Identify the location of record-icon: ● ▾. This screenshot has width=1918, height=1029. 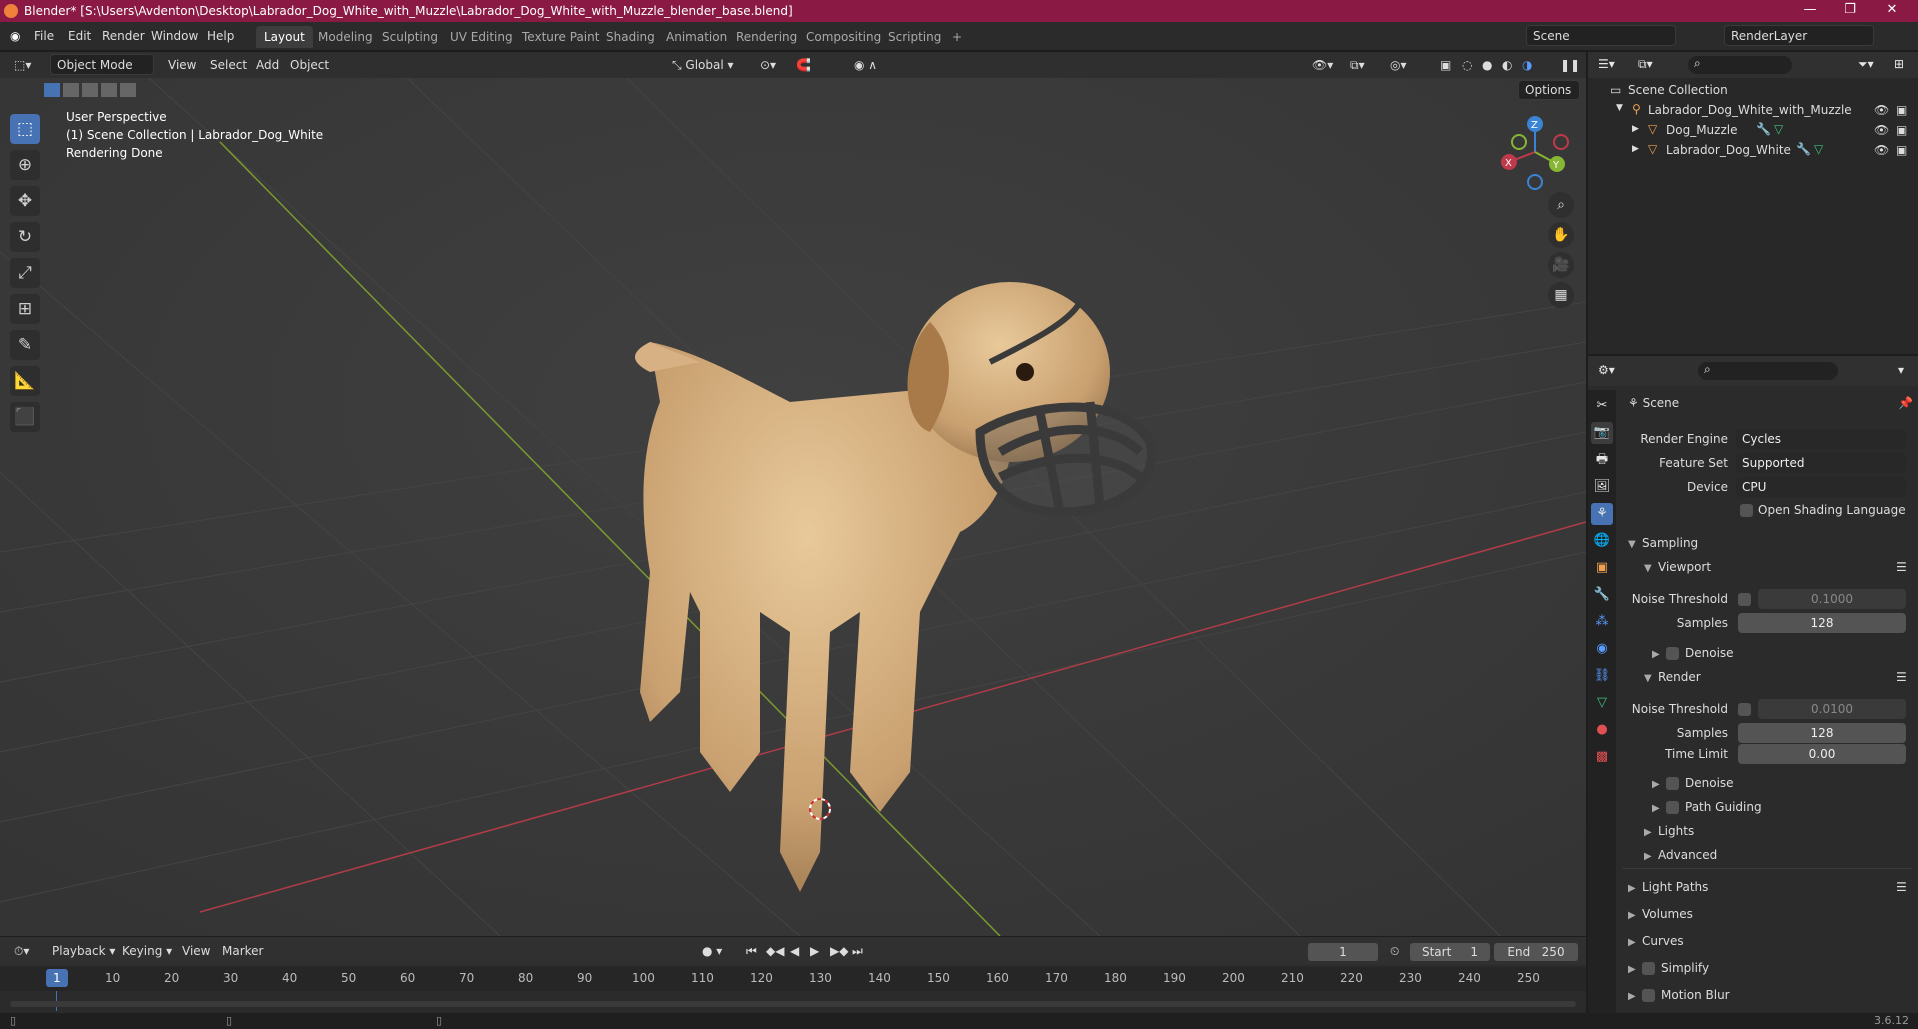
(712, 951).